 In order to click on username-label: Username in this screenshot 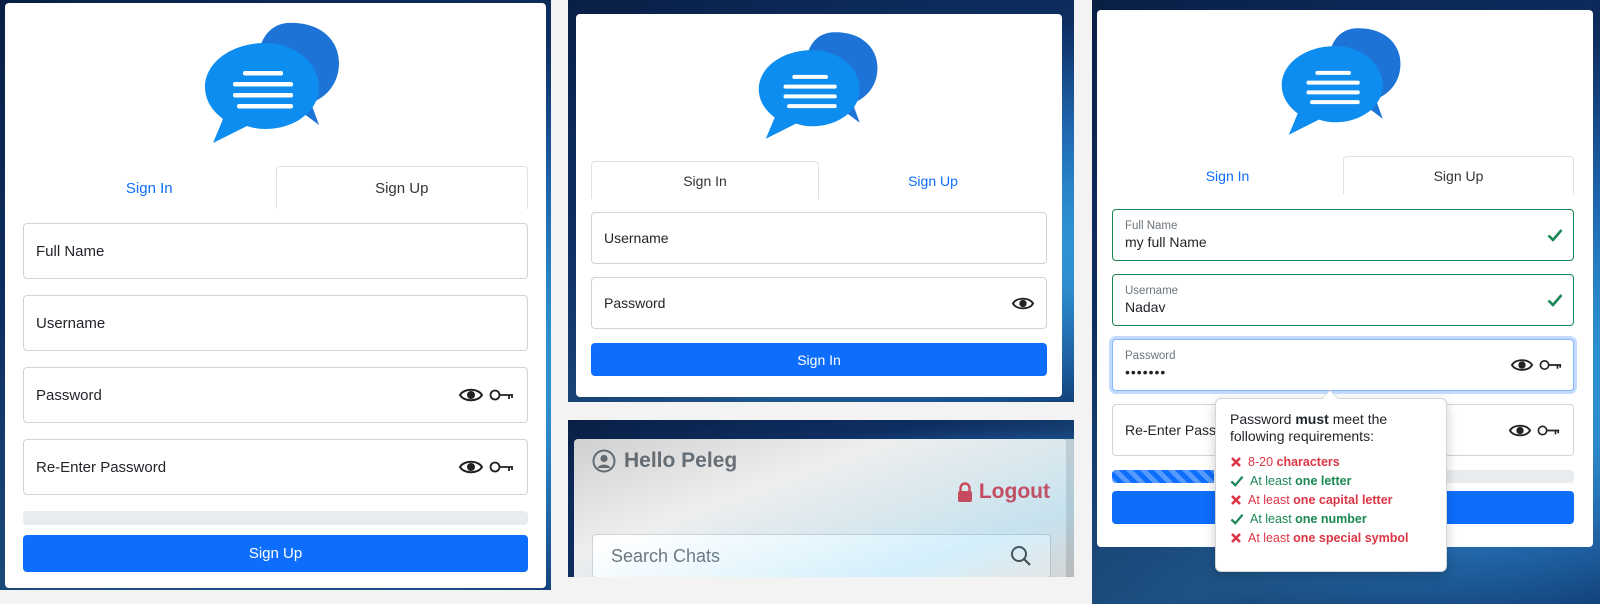, I will do `click(1152, 291)`.